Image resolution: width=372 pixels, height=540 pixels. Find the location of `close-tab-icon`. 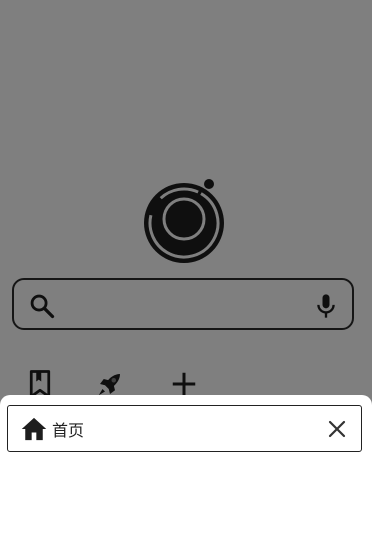

close-tab-icon is located at coordinates (337, 429).